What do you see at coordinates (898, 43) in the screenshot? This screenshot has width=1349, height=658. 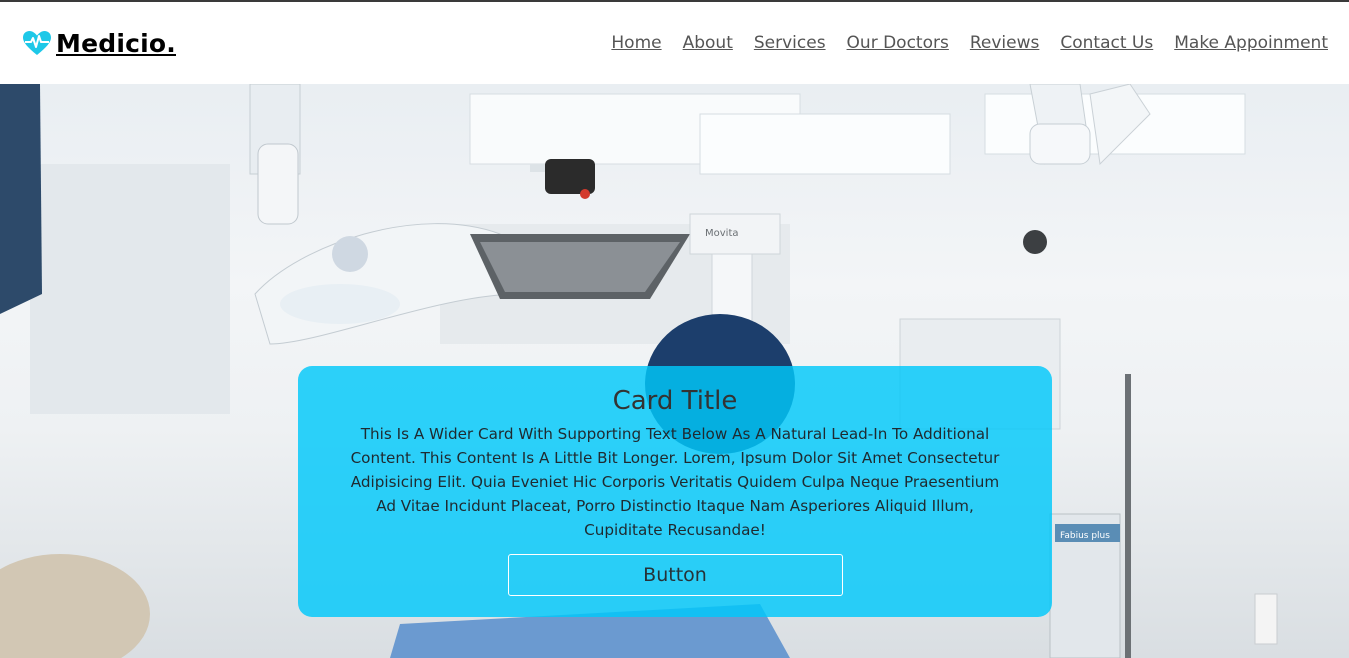 I see `nav-our-doctors: Our Doctors` at bounding box center [898, 43].